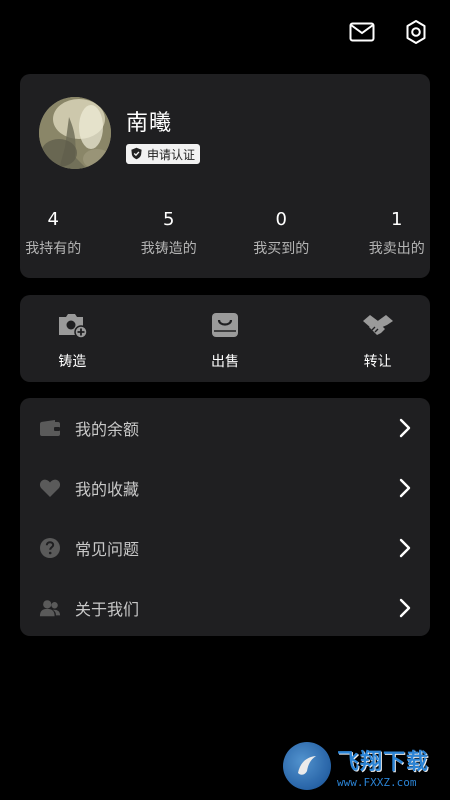  What do you see at coordinates (383, 762) in the screenshot?
I see `watermark-title: 飞翔下载` at bounding box center [383, 762].